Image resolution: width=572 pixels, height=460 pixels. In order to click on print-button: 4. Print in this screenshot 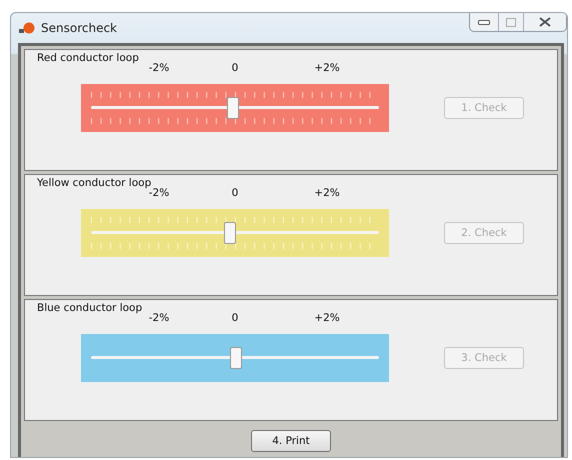, I will do `click(291, 441)`.